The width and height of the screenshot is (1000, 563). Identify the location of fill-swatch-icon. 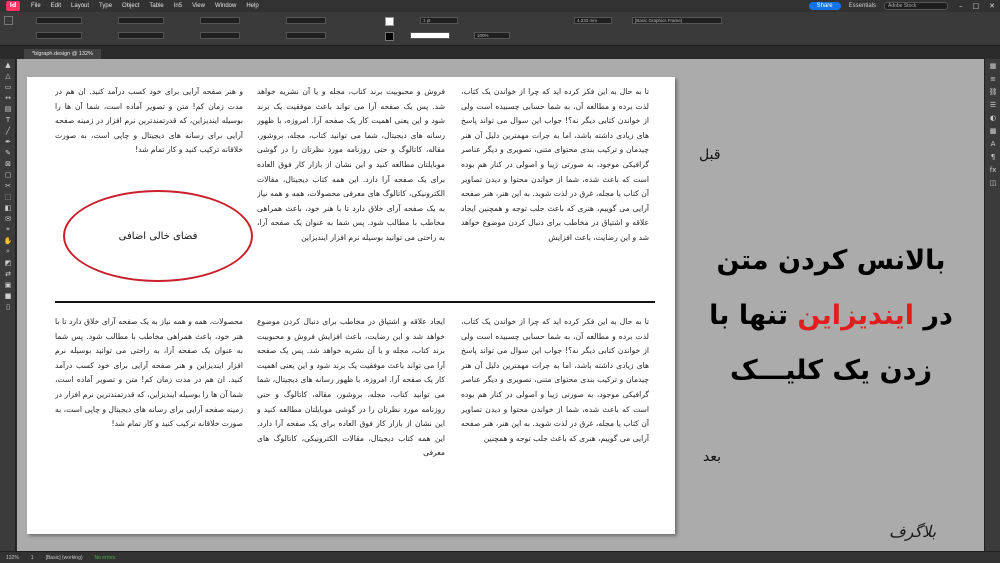
(389, 21).